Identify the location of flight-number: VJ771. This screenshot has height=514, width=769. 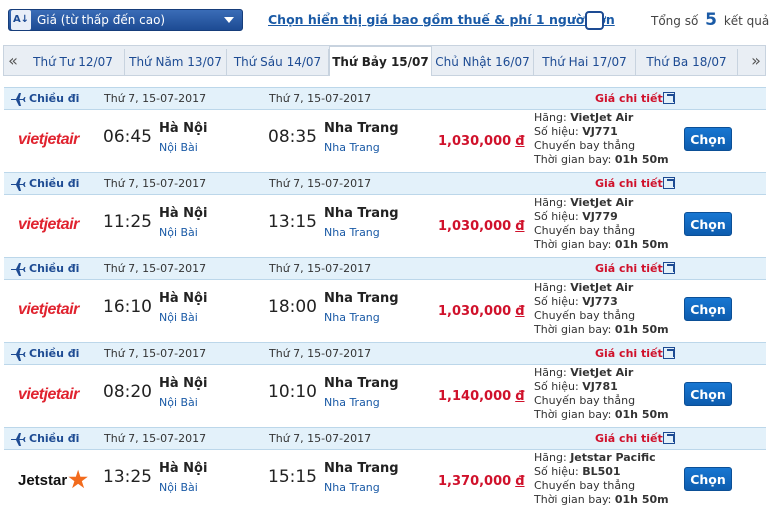
(600, 131).